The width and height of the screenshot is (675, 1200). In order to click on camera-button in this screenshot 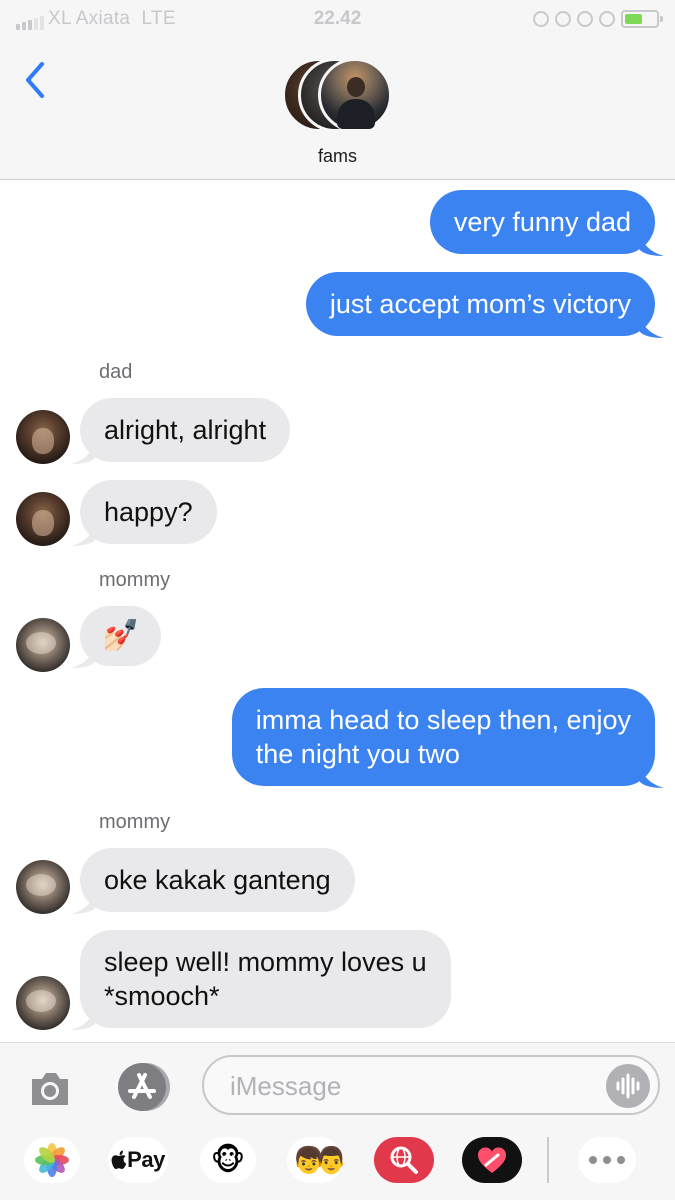, I will do `click(50, 1089)`.